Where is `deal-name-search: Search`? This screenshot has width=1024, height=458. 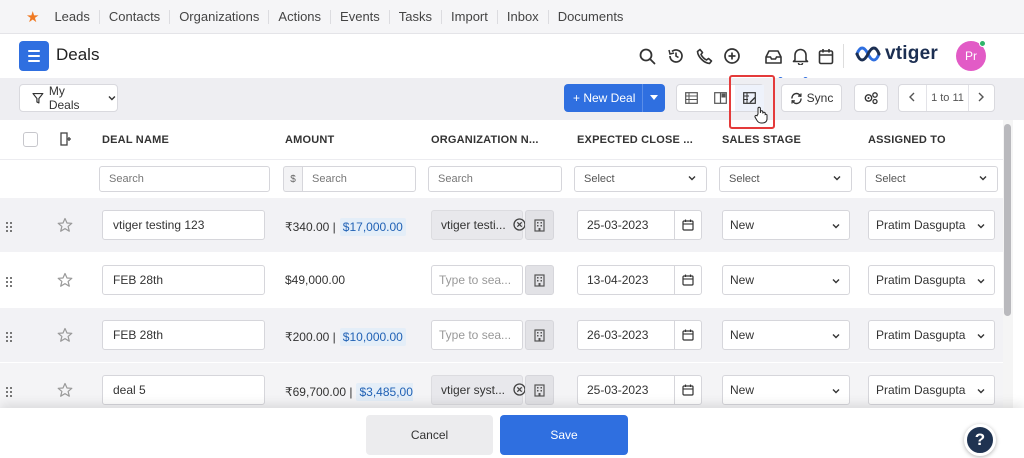 deal-name-search: Search is located at coordinates (184, 179).